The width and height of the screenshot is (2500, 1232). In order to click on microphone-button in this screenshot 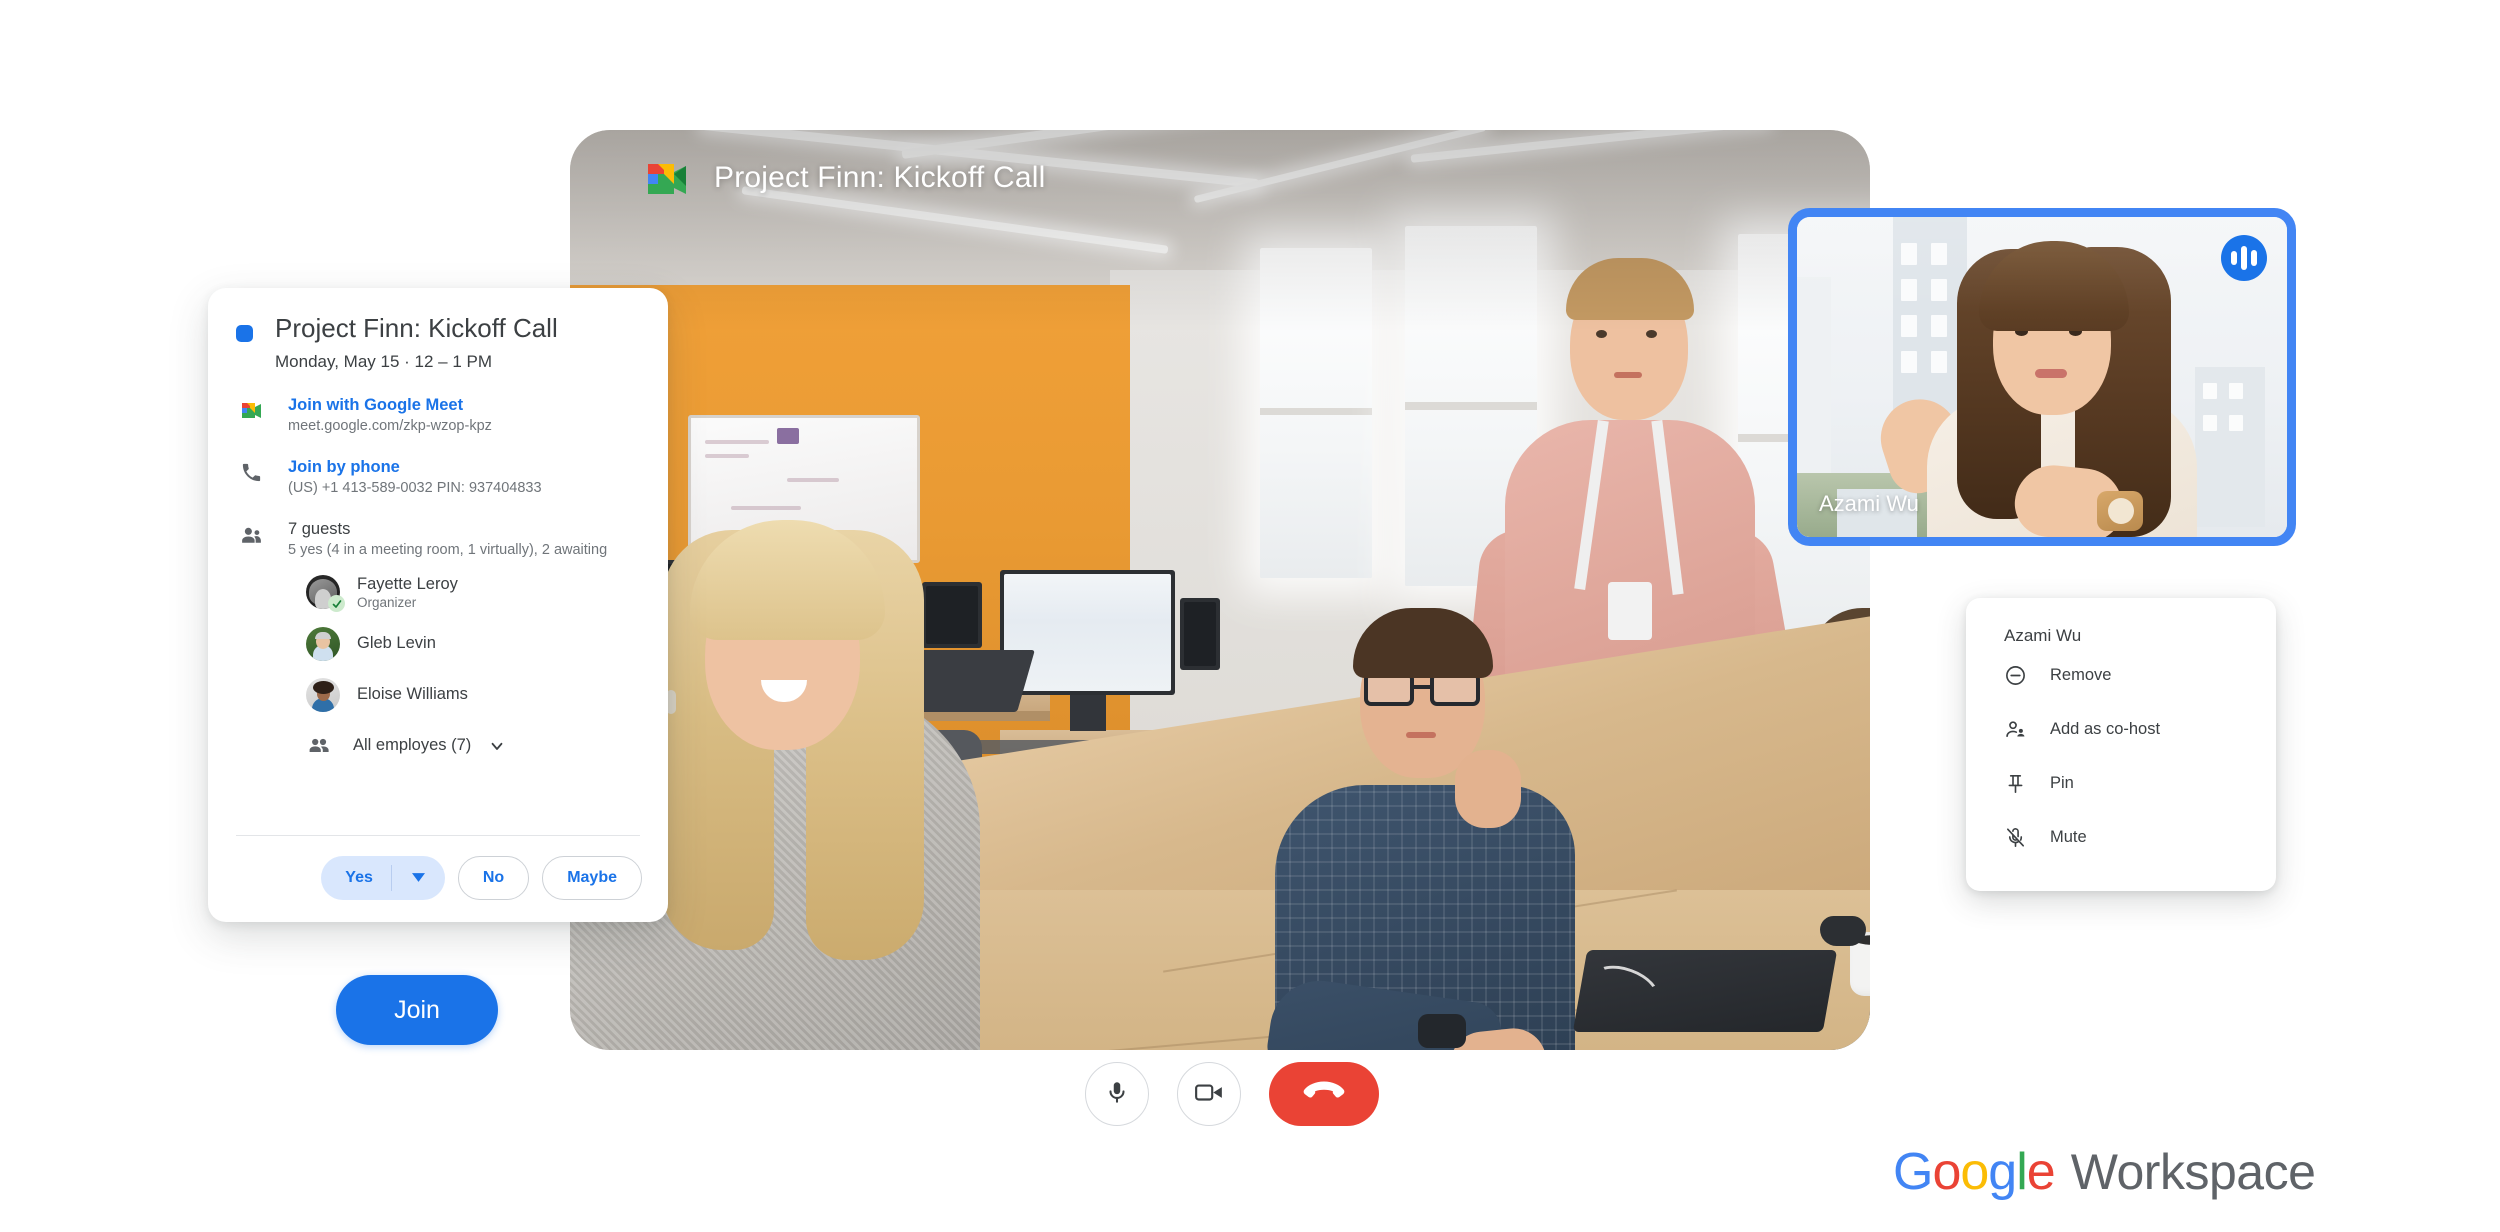, I will do `click(1117, 1094)`.